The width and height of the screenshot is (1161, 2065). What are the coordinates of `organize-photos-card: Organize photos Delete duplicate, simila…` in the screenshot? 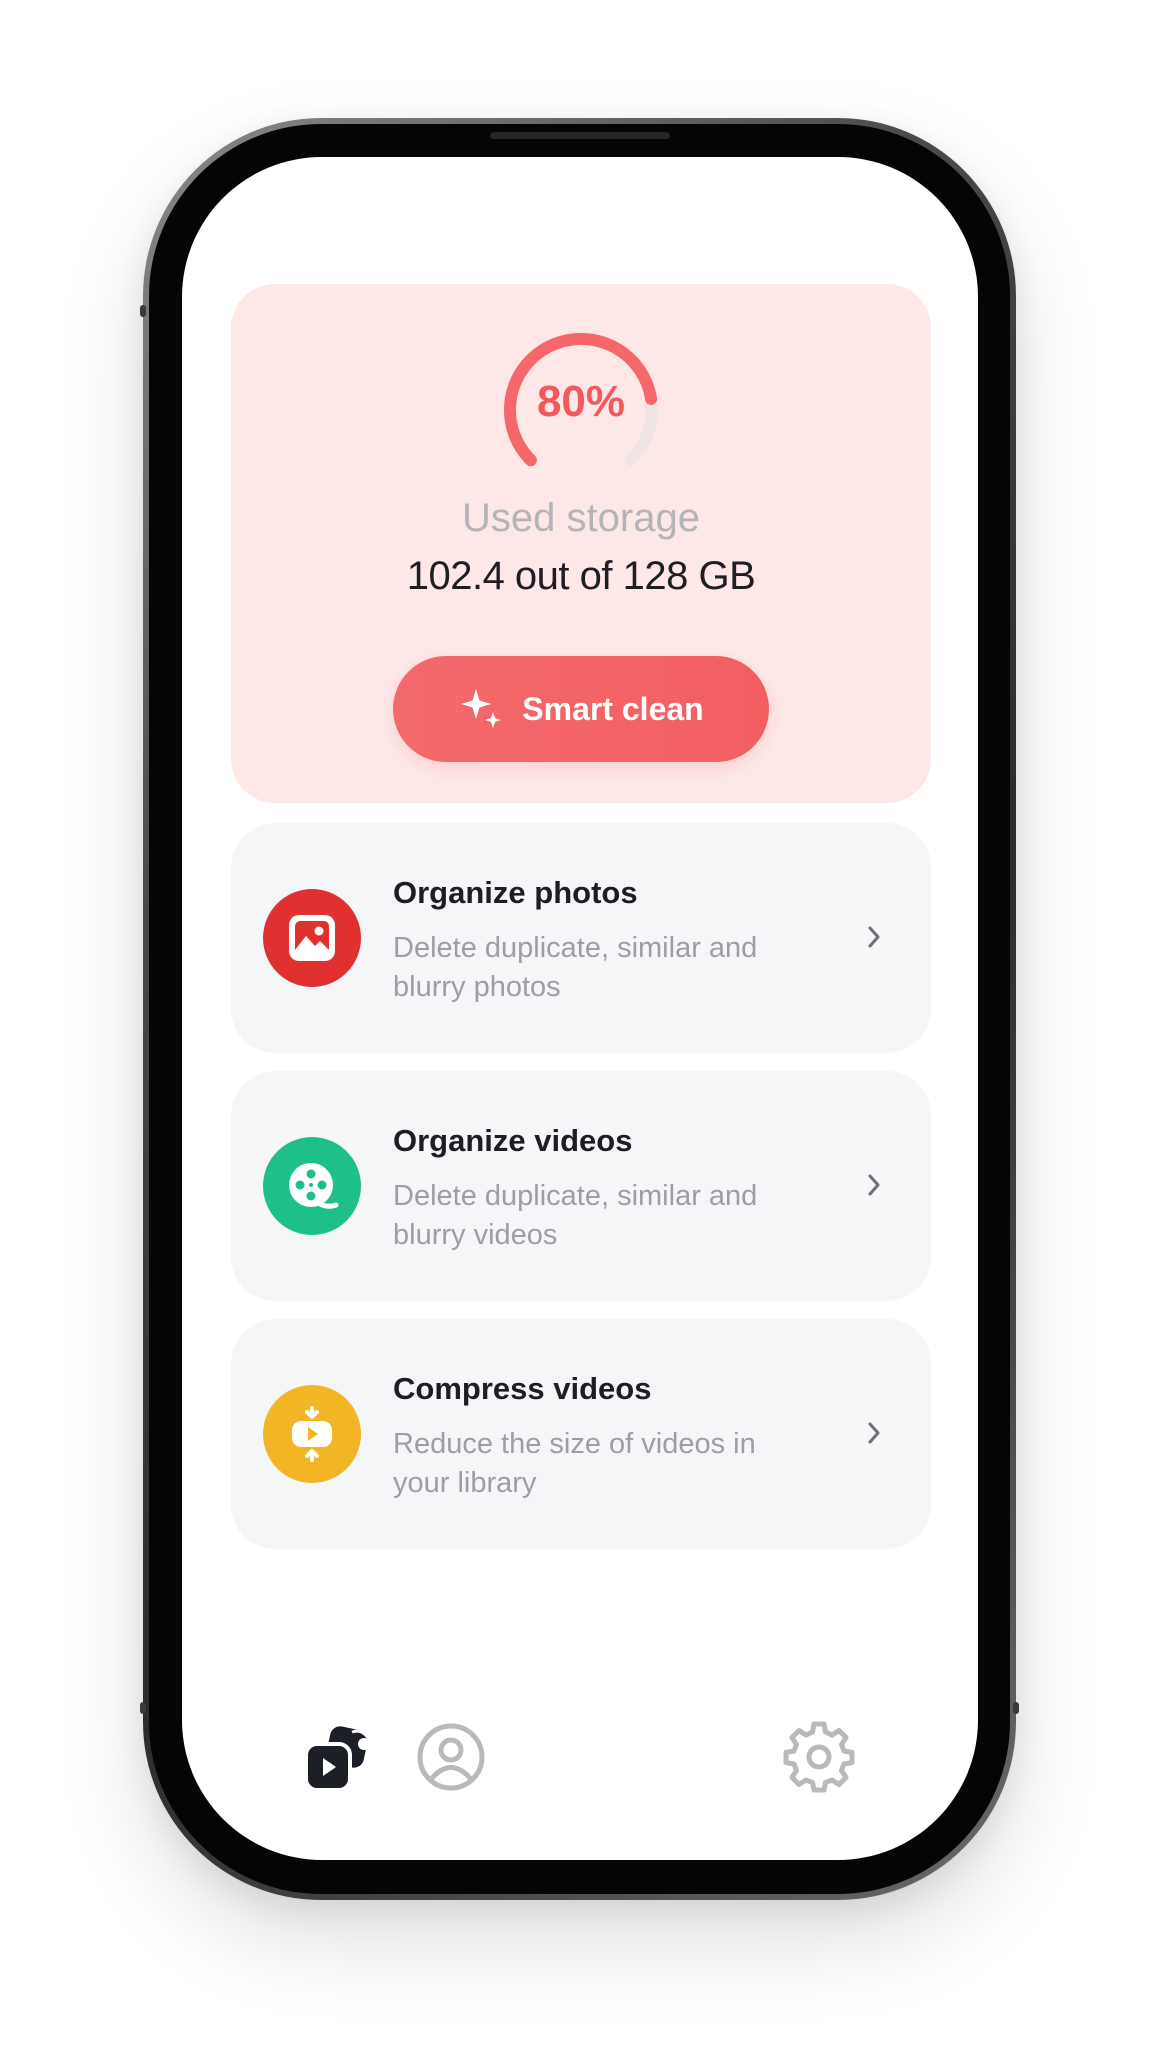 It's located at (581, 938).